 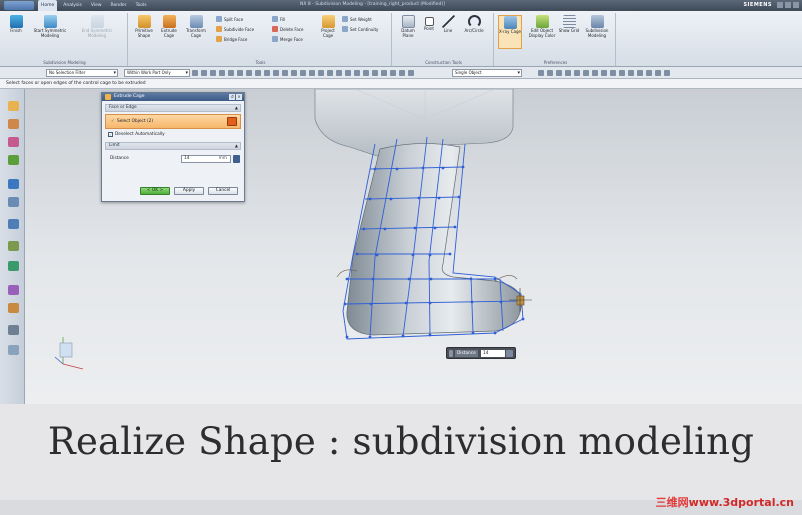 What do you see at coordinates (48, 5) in the screenshot?
I see `tab-home: Home` at bounding box center [48, 5].